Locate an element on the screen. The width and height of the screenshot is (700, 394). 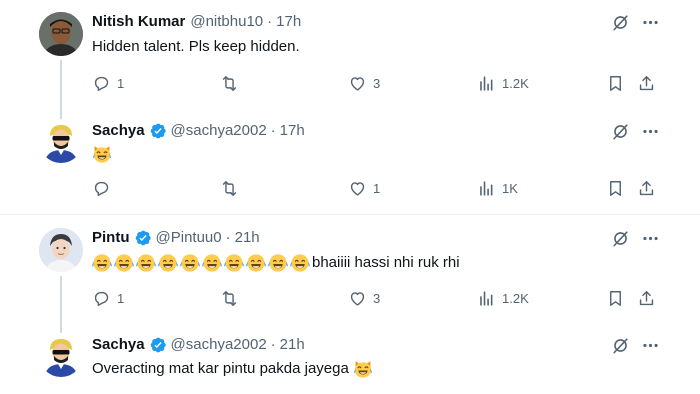
tweet-text: Hidden talent. Pls keep hidden. is located at coordinates (196, 47).